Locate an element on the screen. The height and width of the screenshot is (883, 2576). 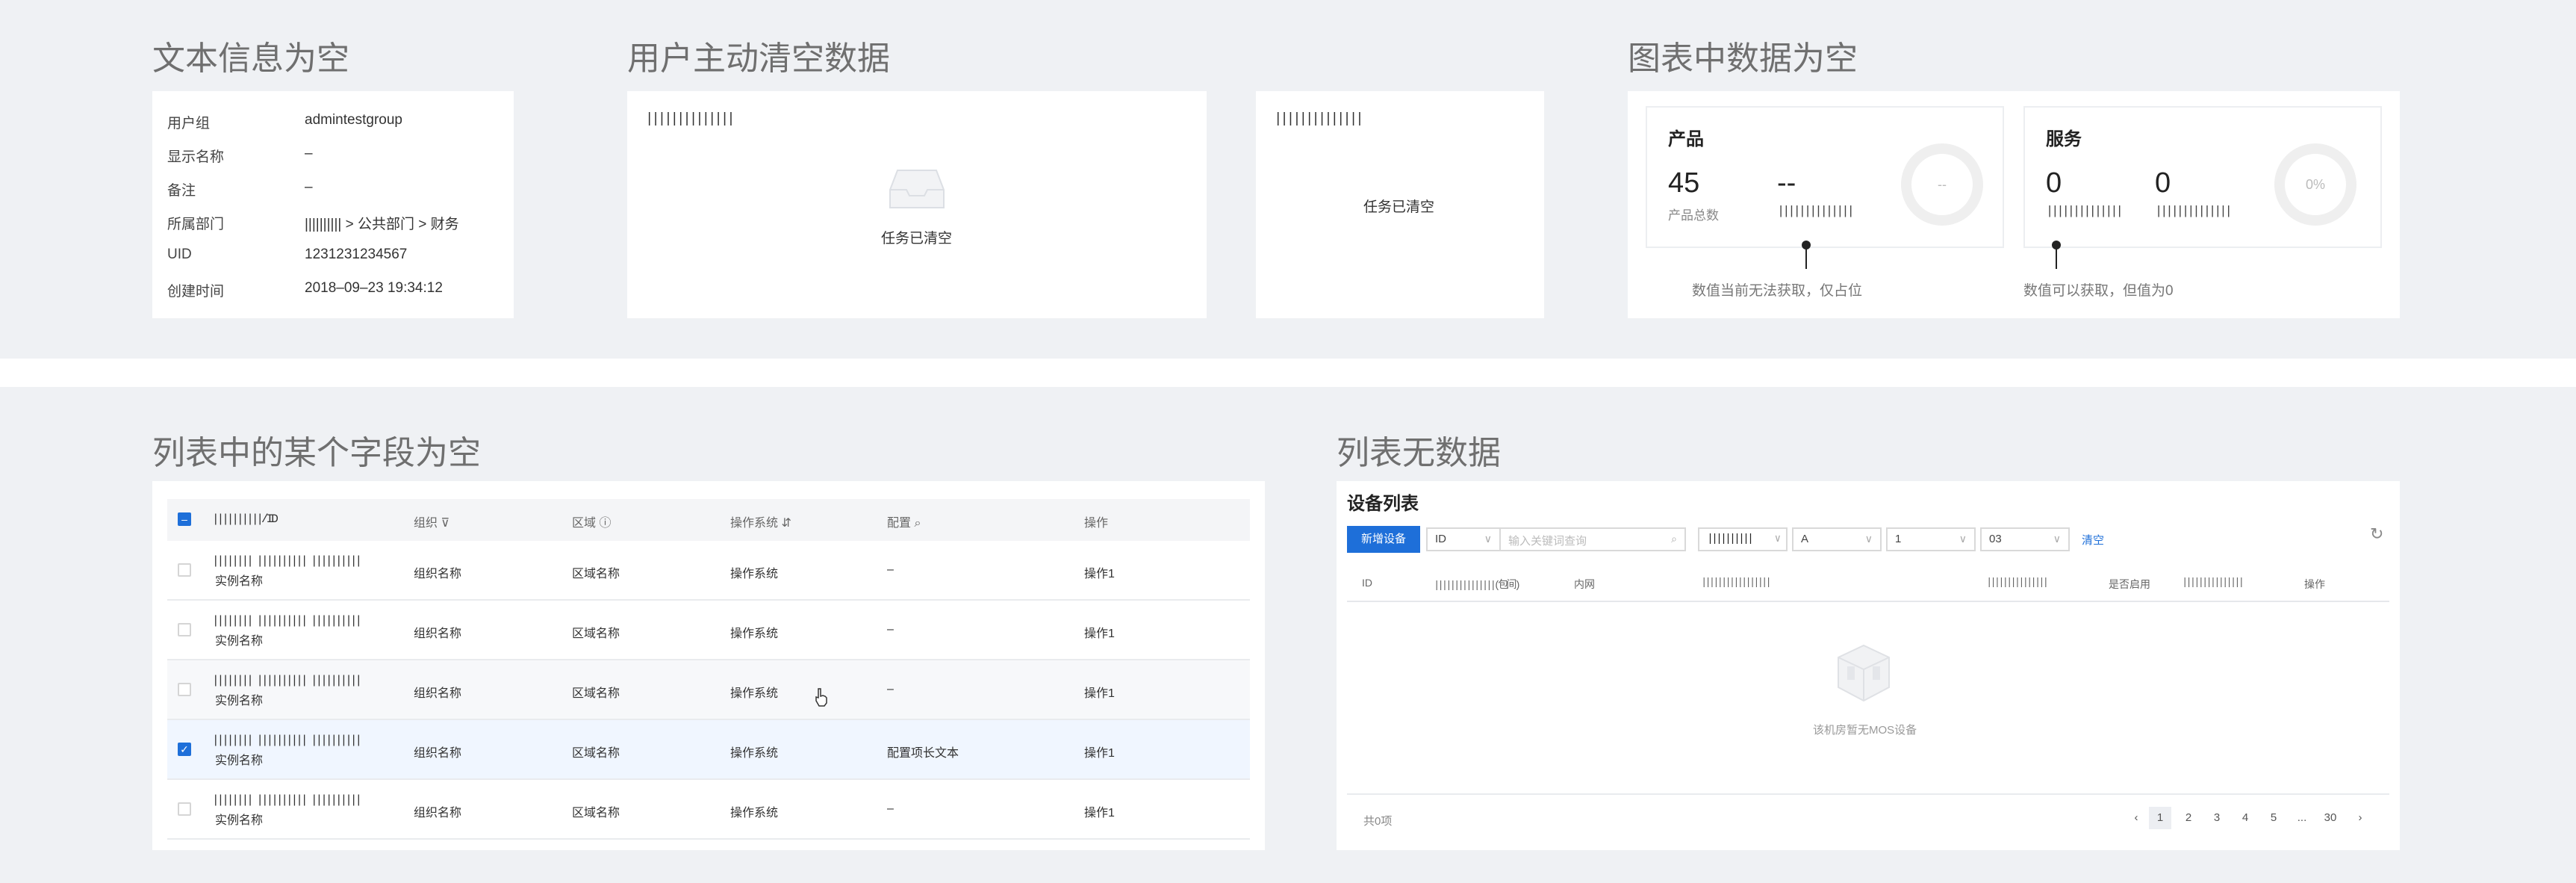
product-annotation-note: 数值当前无法获取，仅占位 is located at coordinates (1777, 291).